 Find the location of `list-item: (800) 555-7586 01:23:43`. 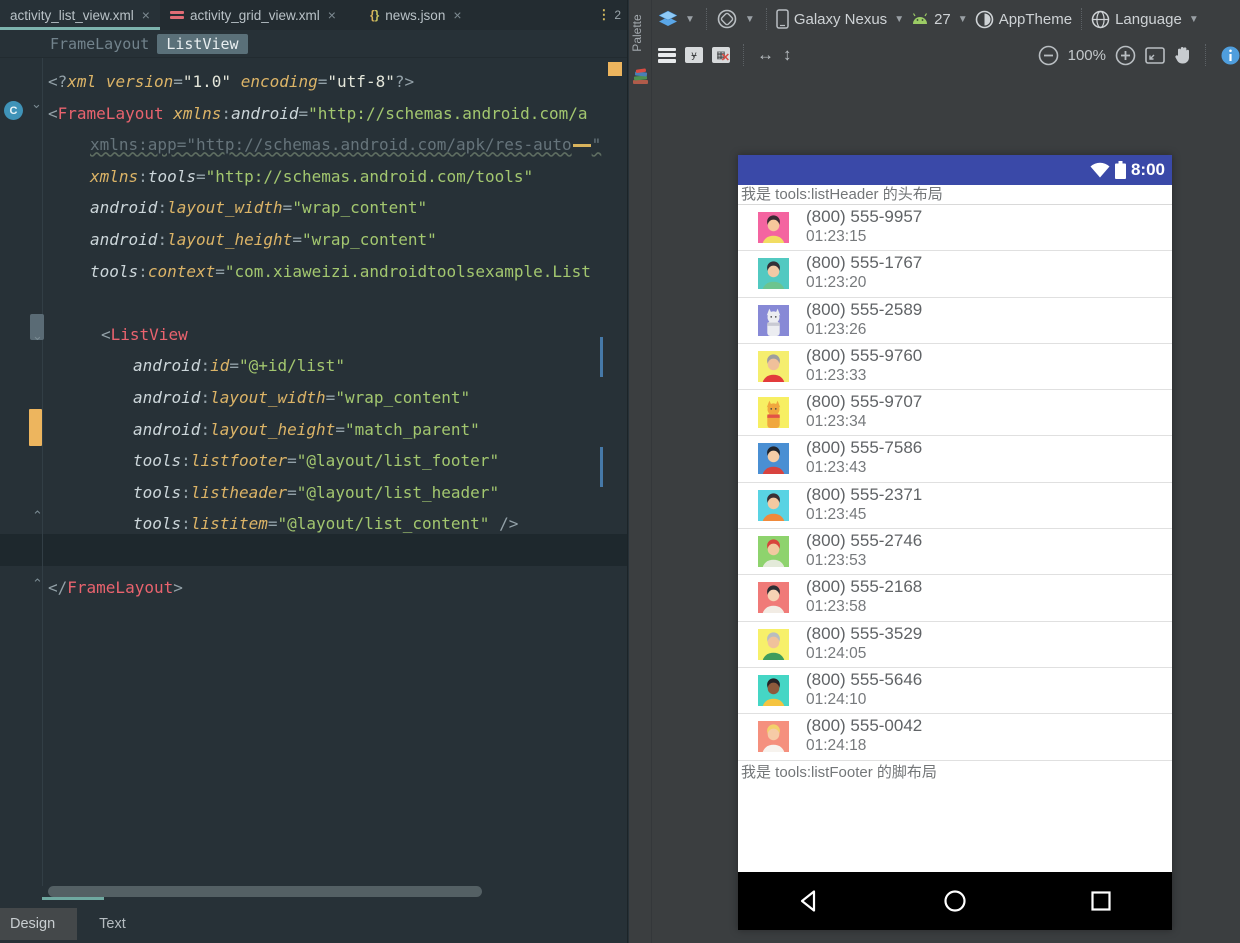

list-item: (800) 555-7586 01:23:43 is located at coordinates (955, 460).